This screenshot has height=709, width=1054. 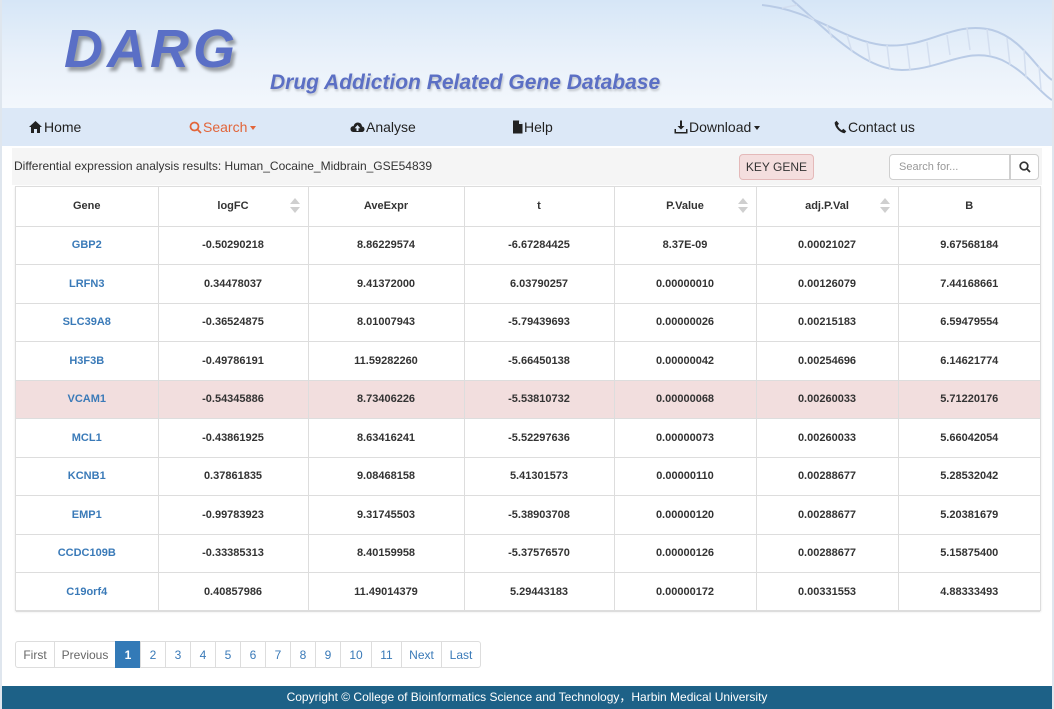 What do you see at coordinates (386, 245) in the screenshot?
I see `table-cell: 8.86229574` at bounding box center [386, 245].